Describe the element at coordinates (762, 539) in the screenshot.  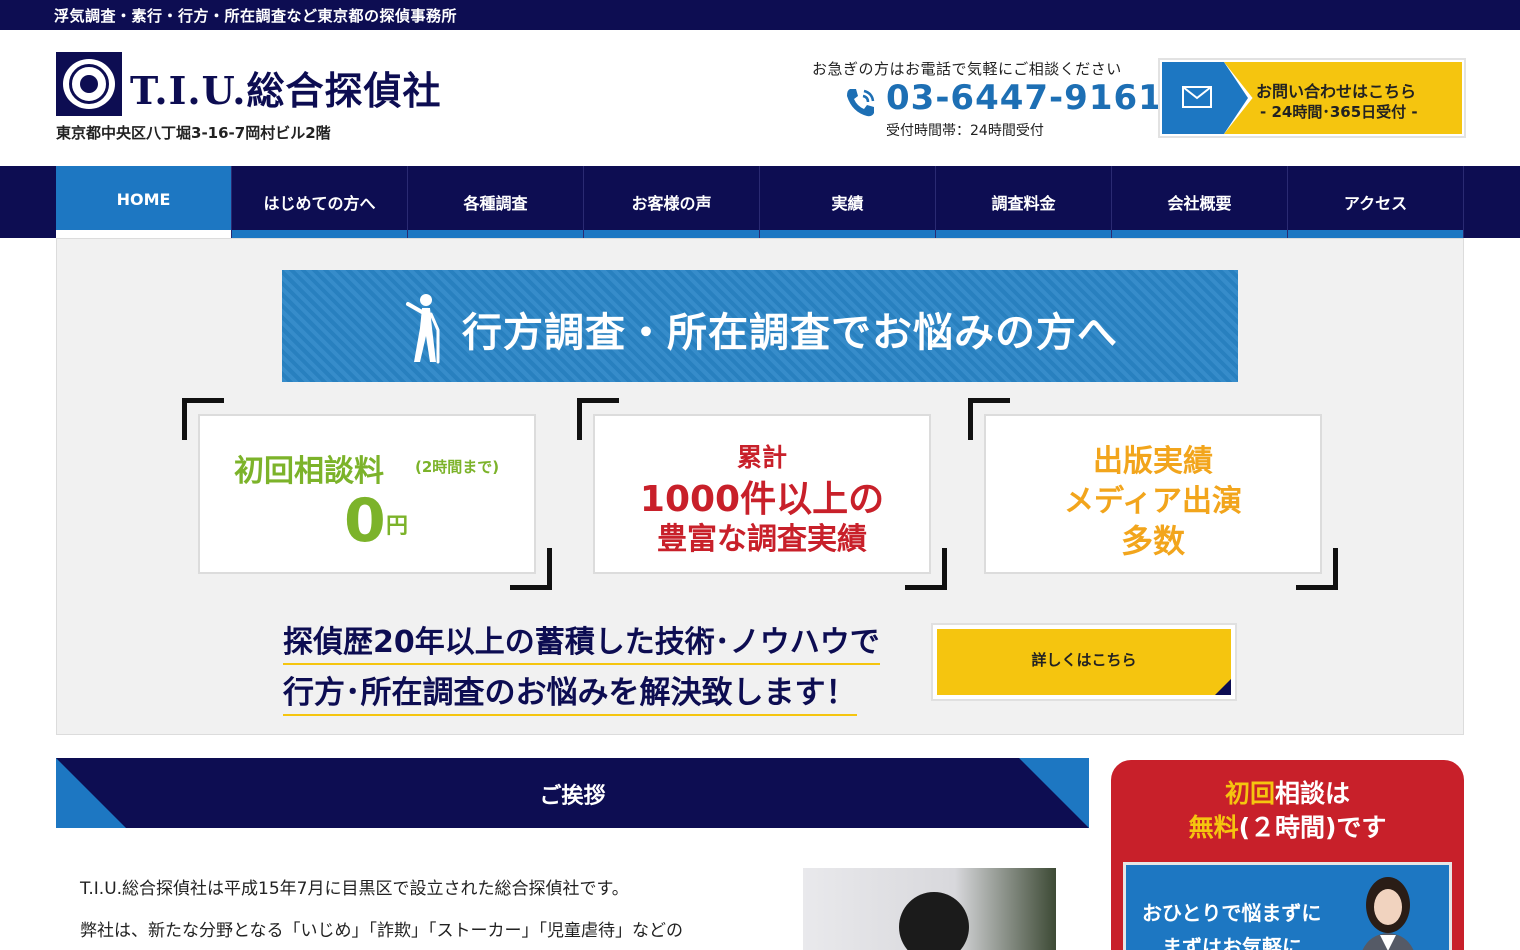
I see `feature-card-caption: 豊富な調査実績` at that location.